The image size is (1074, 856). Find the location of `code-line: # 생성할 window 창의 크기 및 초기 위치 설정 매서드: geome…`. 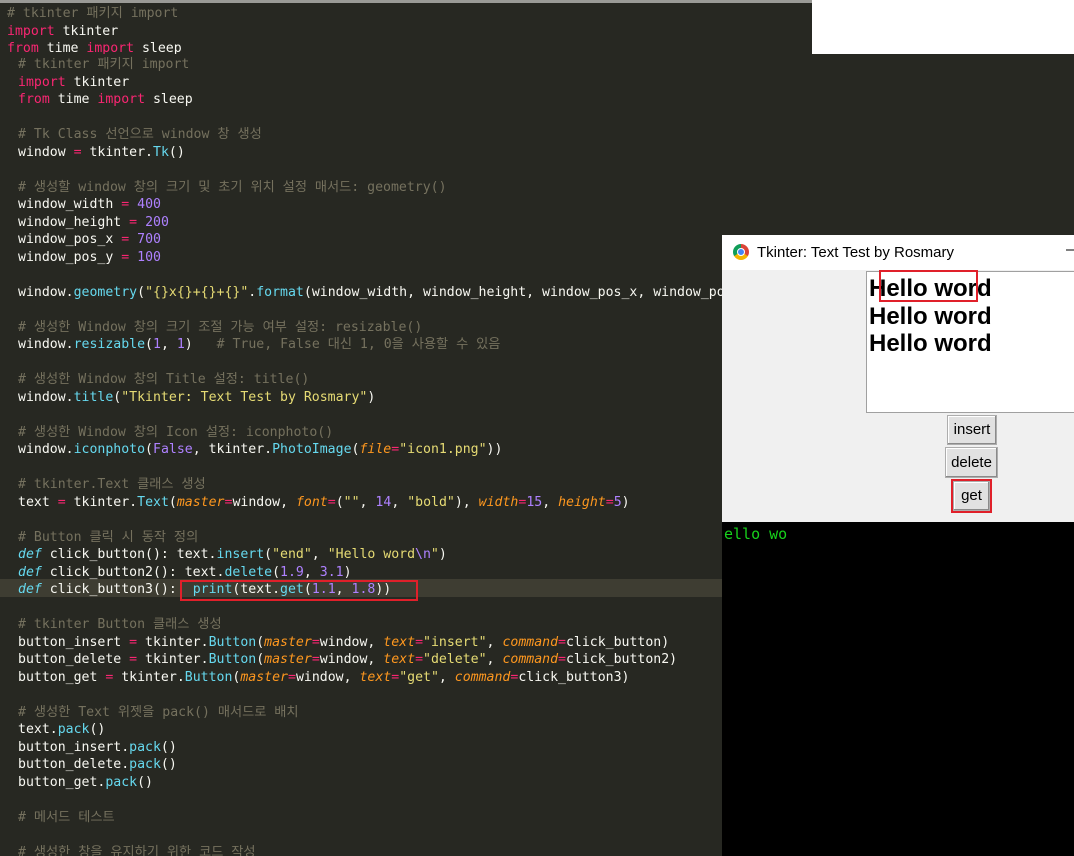

code-line: # 생성할 window 창의 크기 및 초기 위치 설정 매서드: geome… is located at coordinates (232, 187).